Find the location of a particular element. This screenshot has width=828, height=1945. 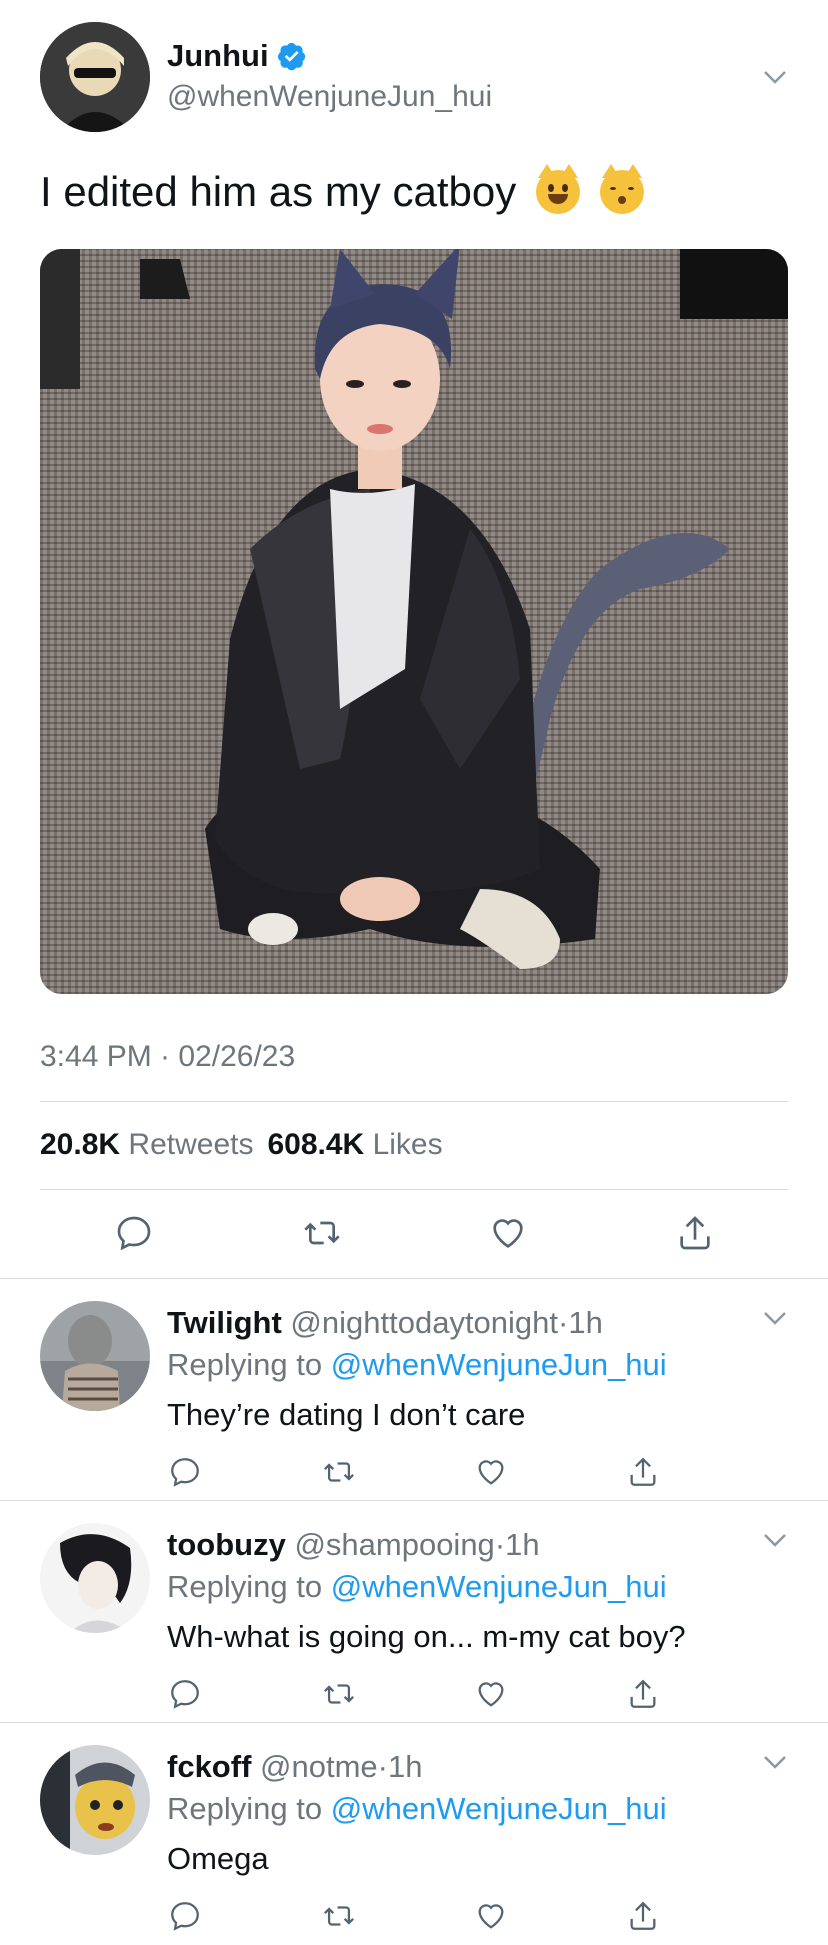

tweet-timestamp: 3:44 PM · 02/26/23 is located at coordinates (167, 1057).